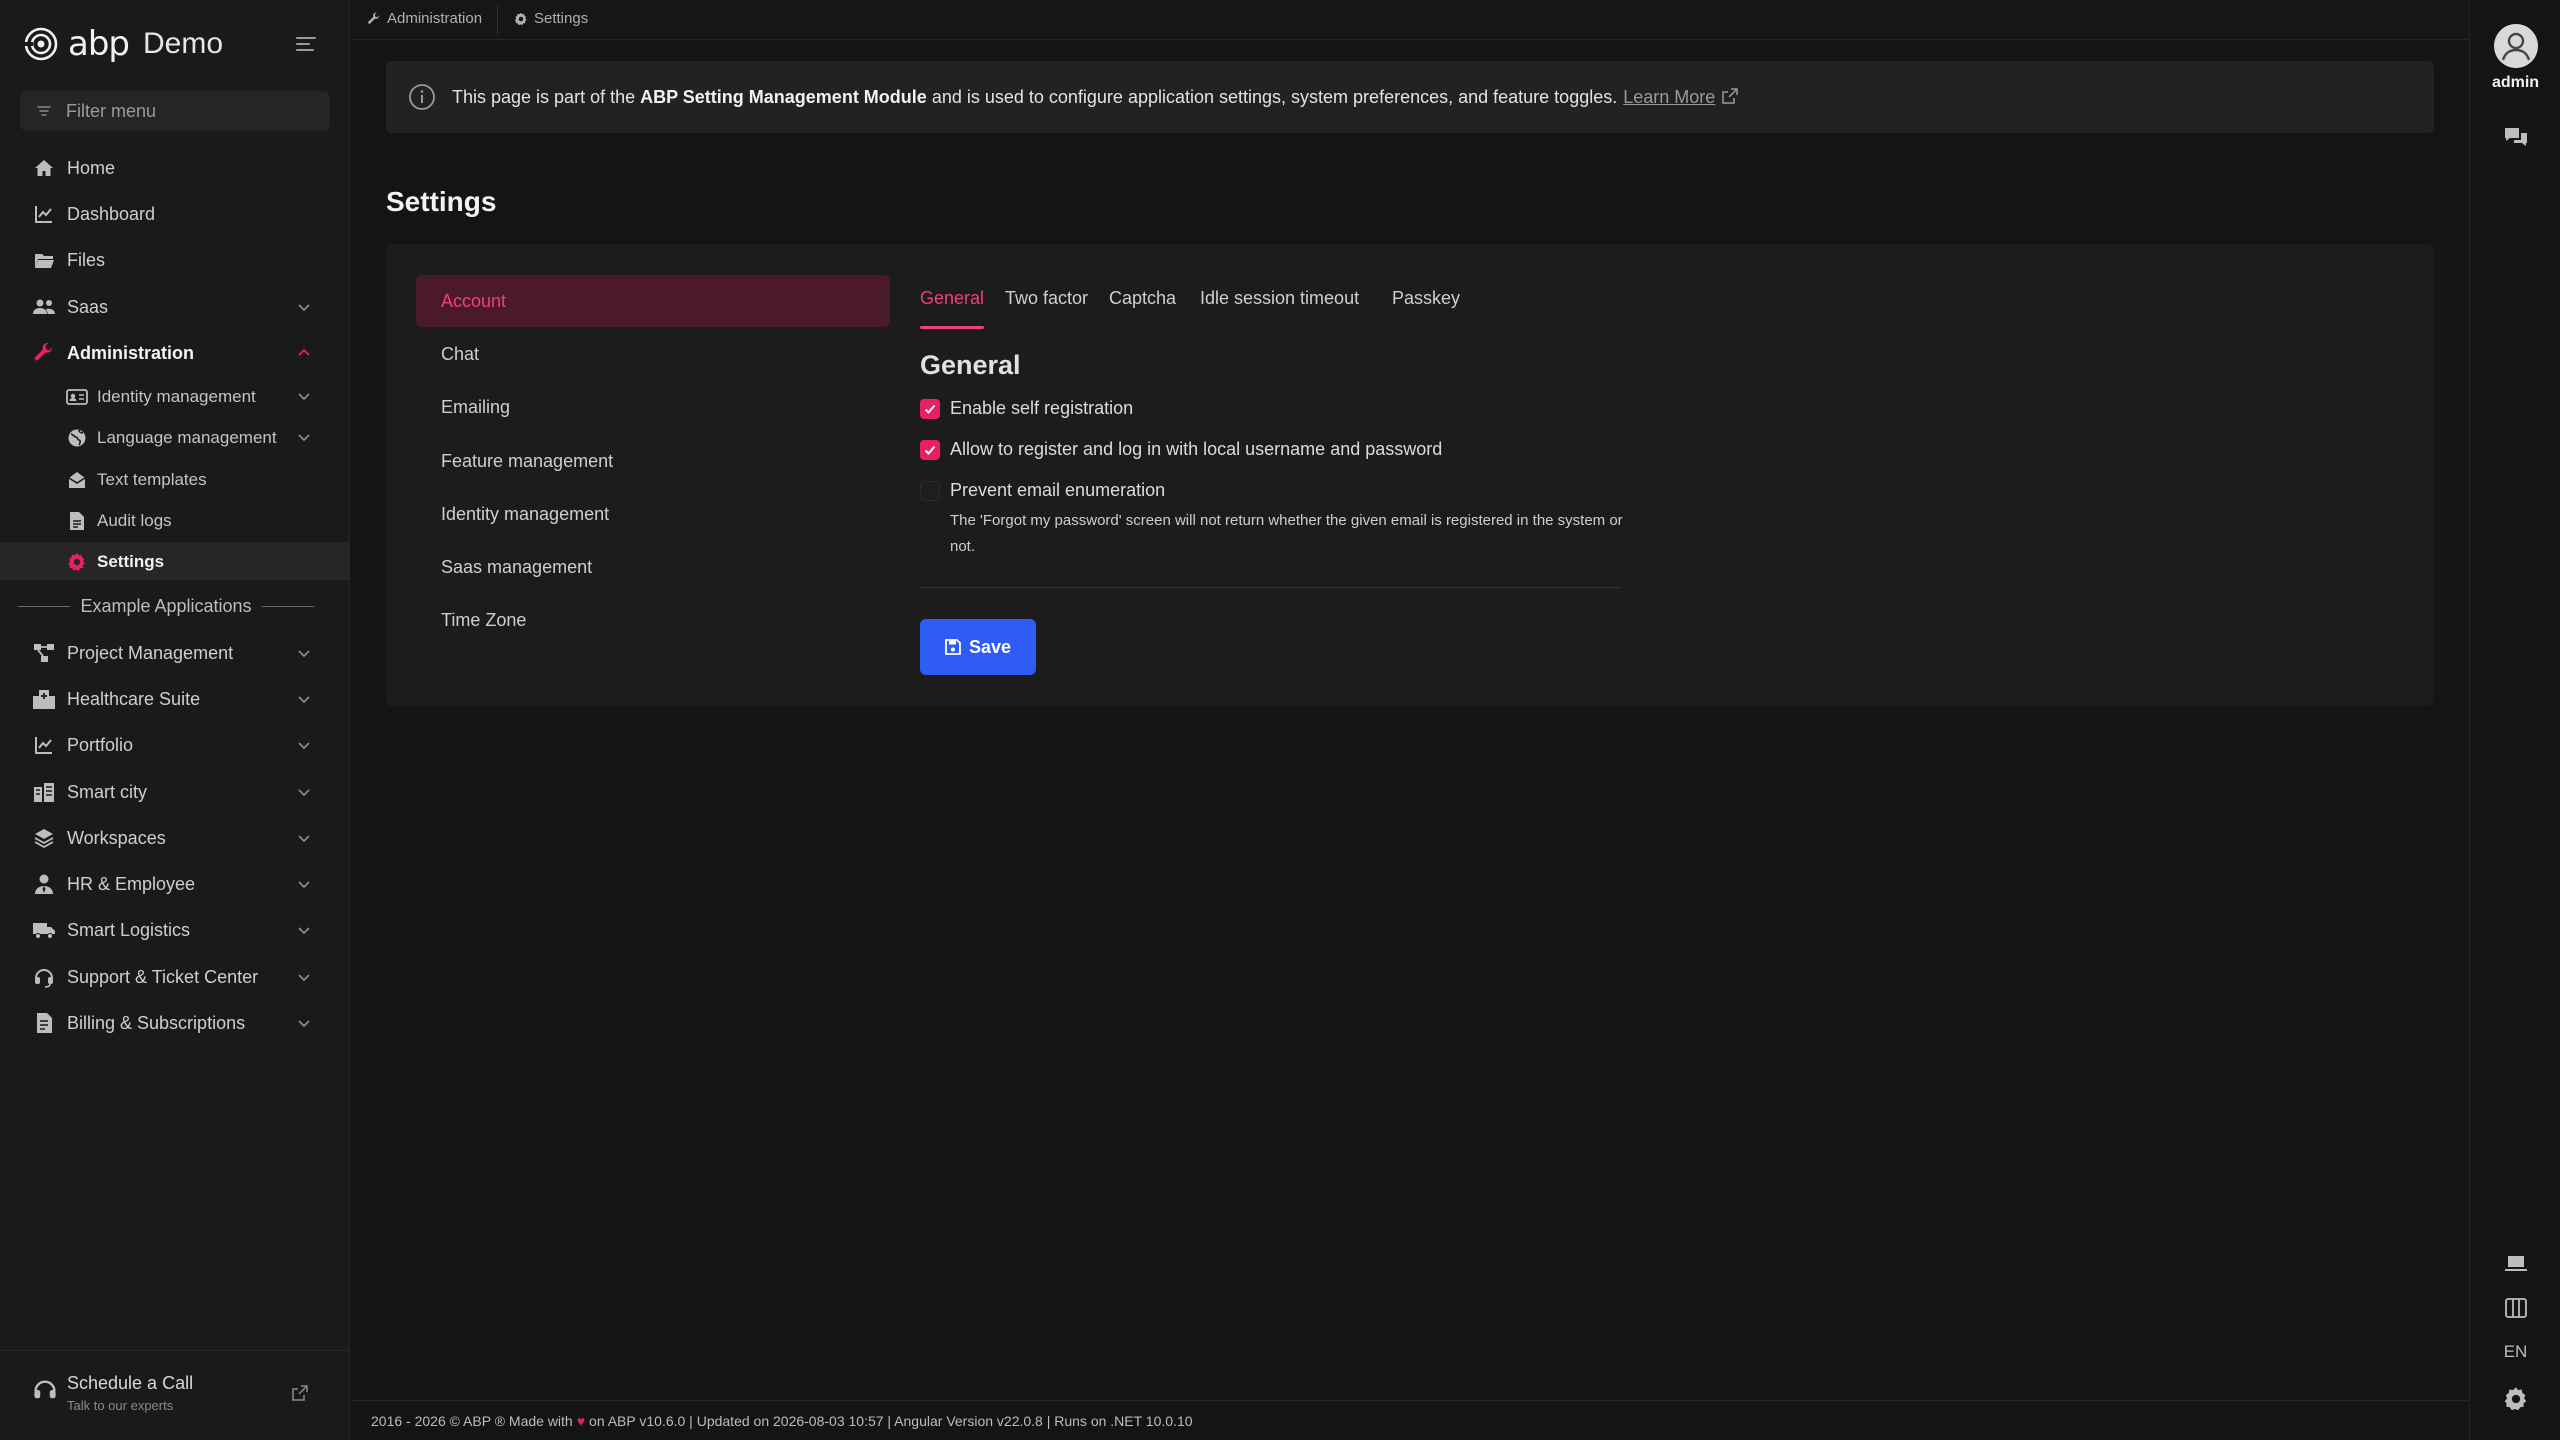 The height and width of the screenshot is (1440, 2560). Describe the element at coordinates (952, 308) in the screenshot. I see `tab-general: General` at that location.